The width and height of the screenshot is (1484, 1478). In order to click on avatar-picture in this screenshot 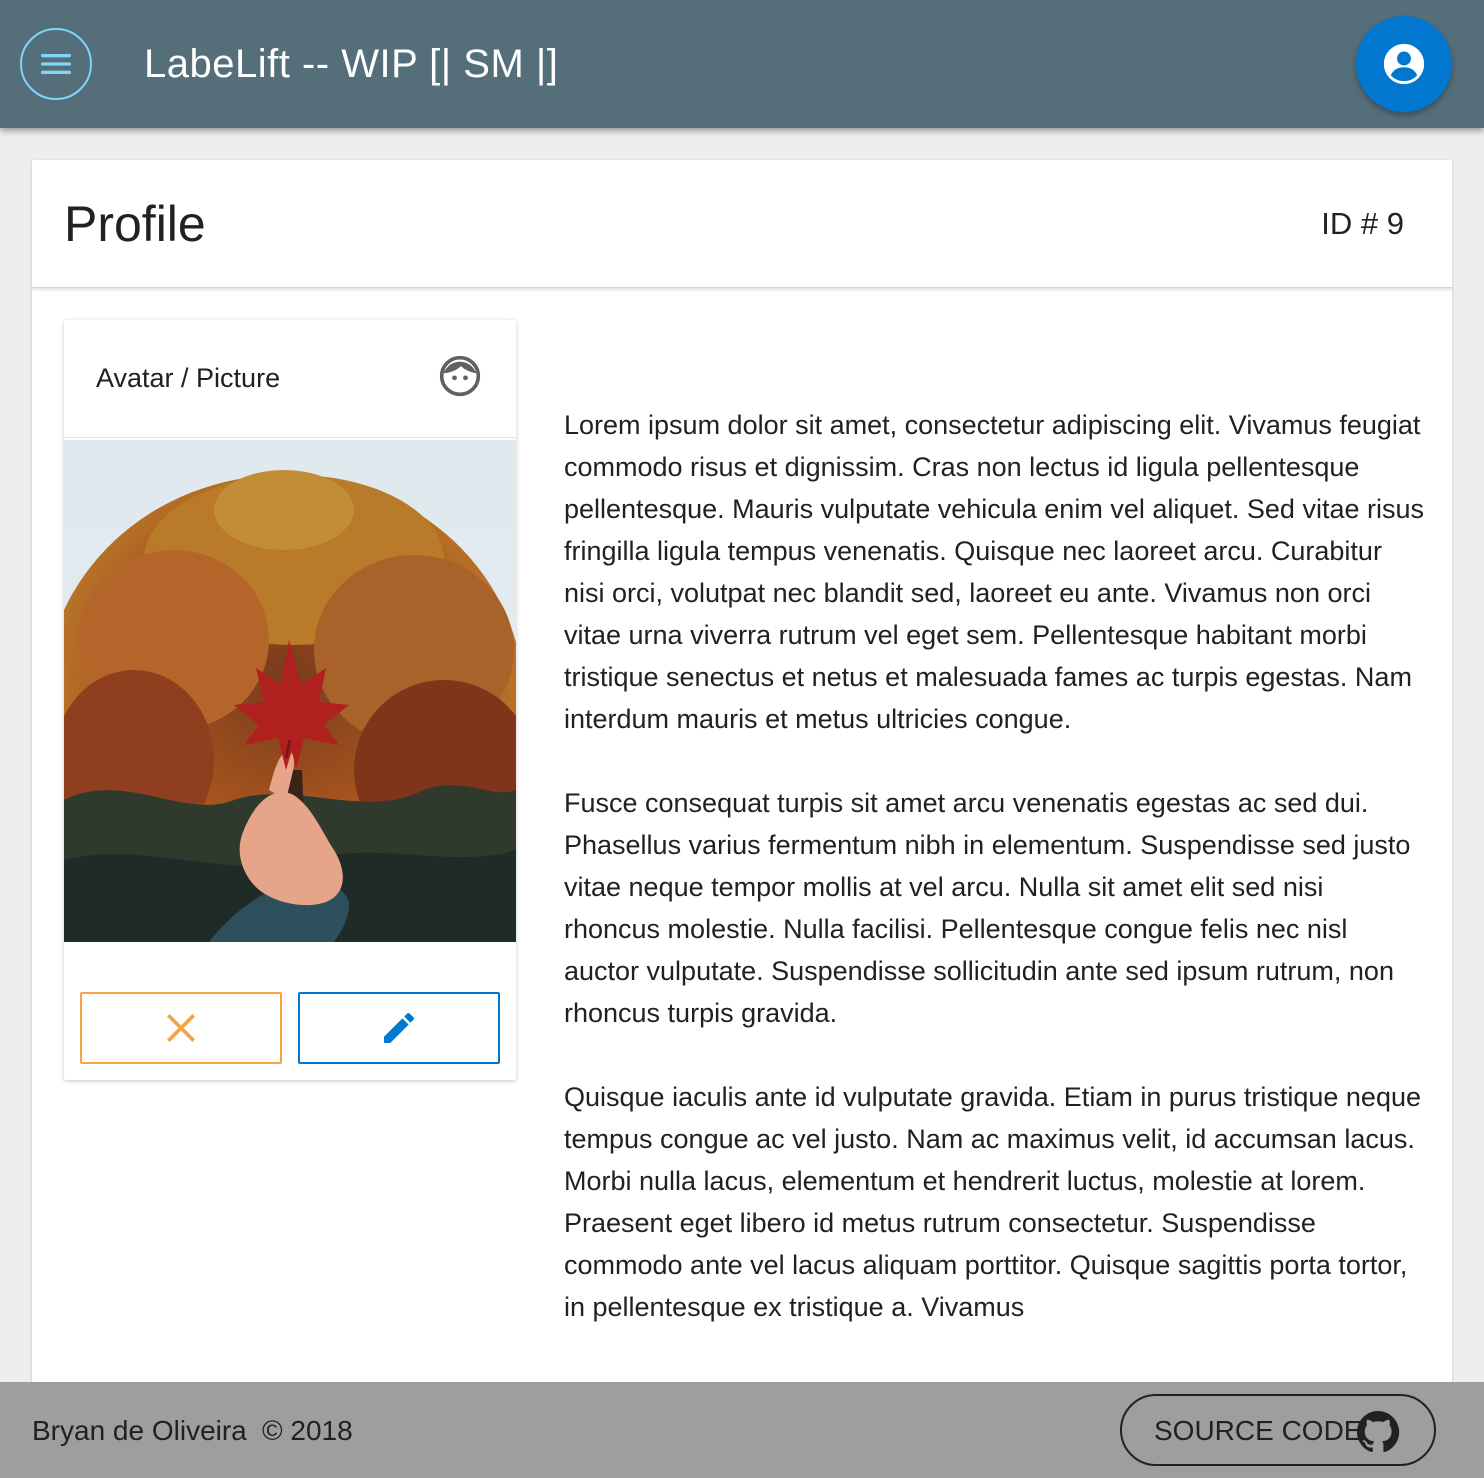, I will do `click(290, 691)`.